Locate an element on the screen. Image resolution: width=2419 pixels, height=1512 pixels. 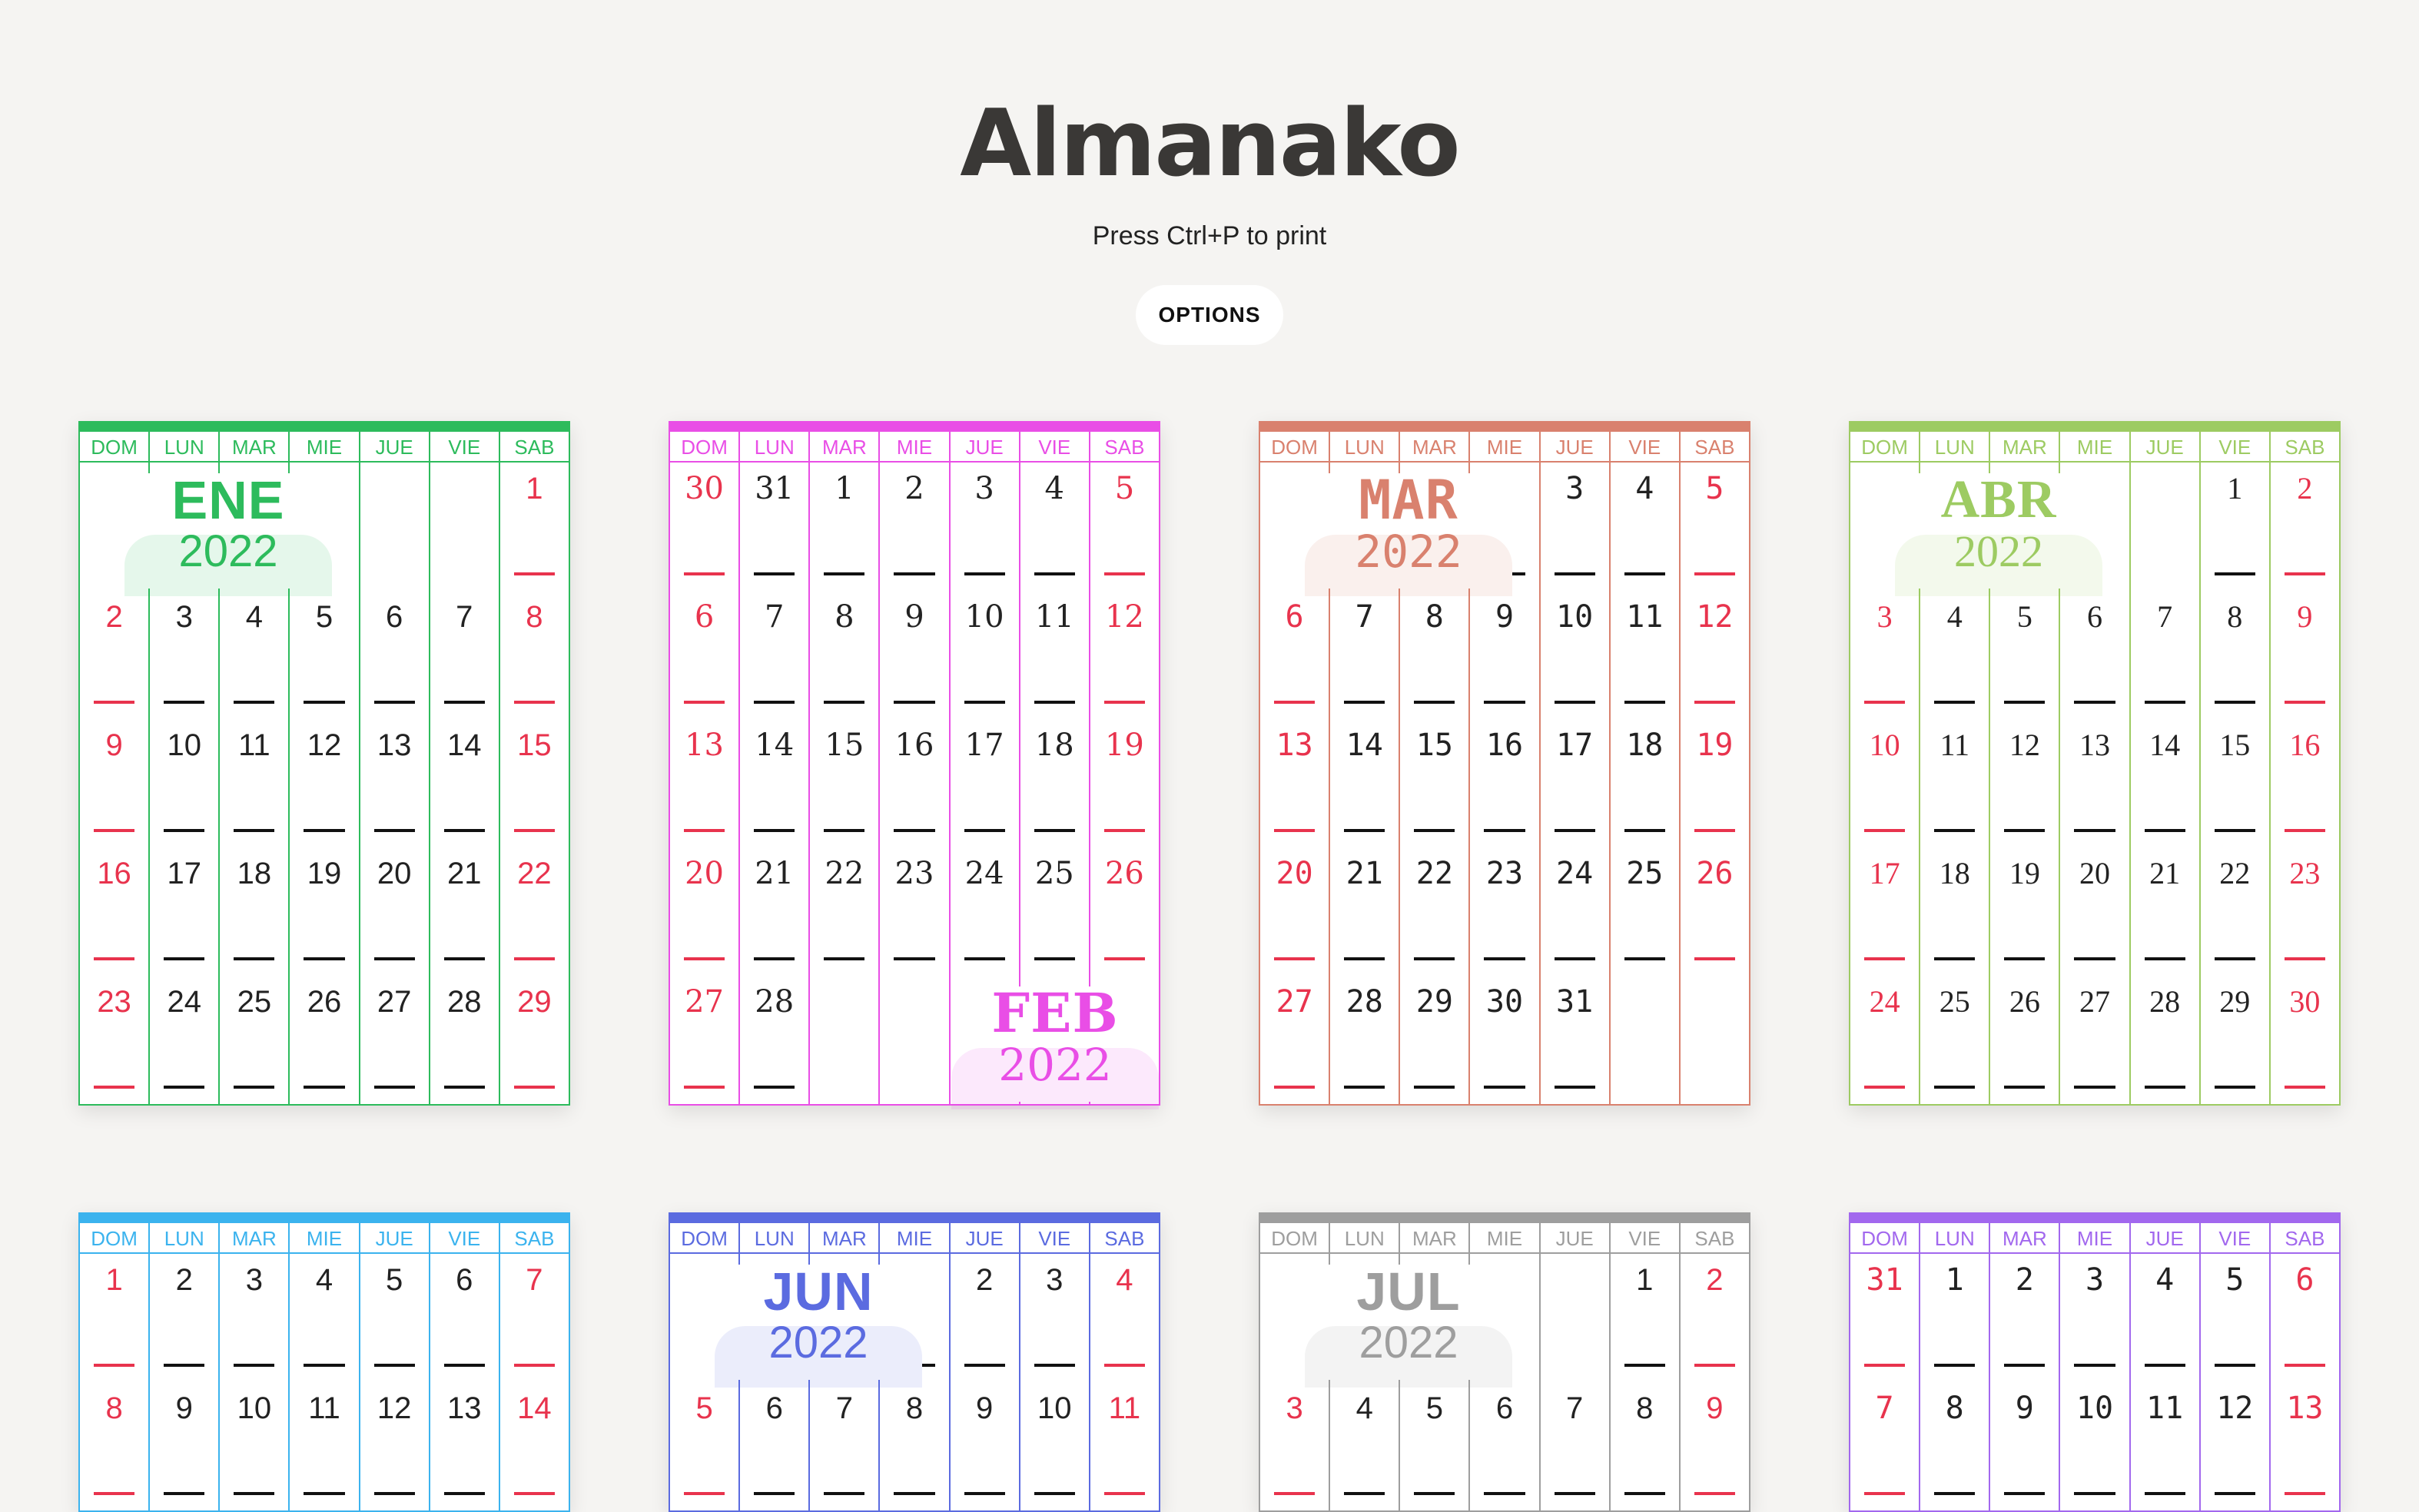
day-cell: 31 is located at coordinates (1576, 1040).